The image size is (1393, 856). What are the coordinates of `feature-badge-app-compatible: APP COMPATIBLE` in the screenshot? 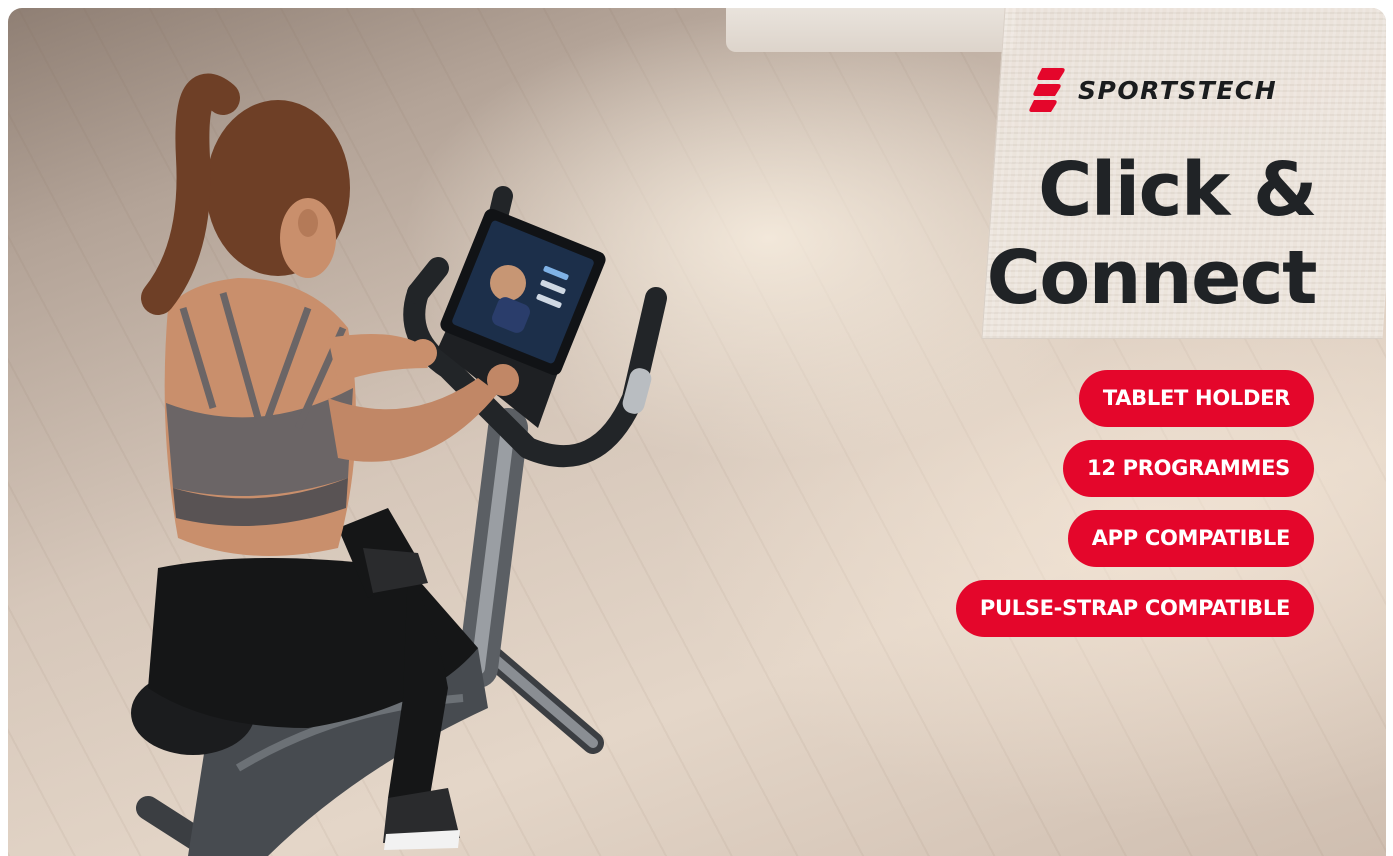 It's located at (1190, 538).